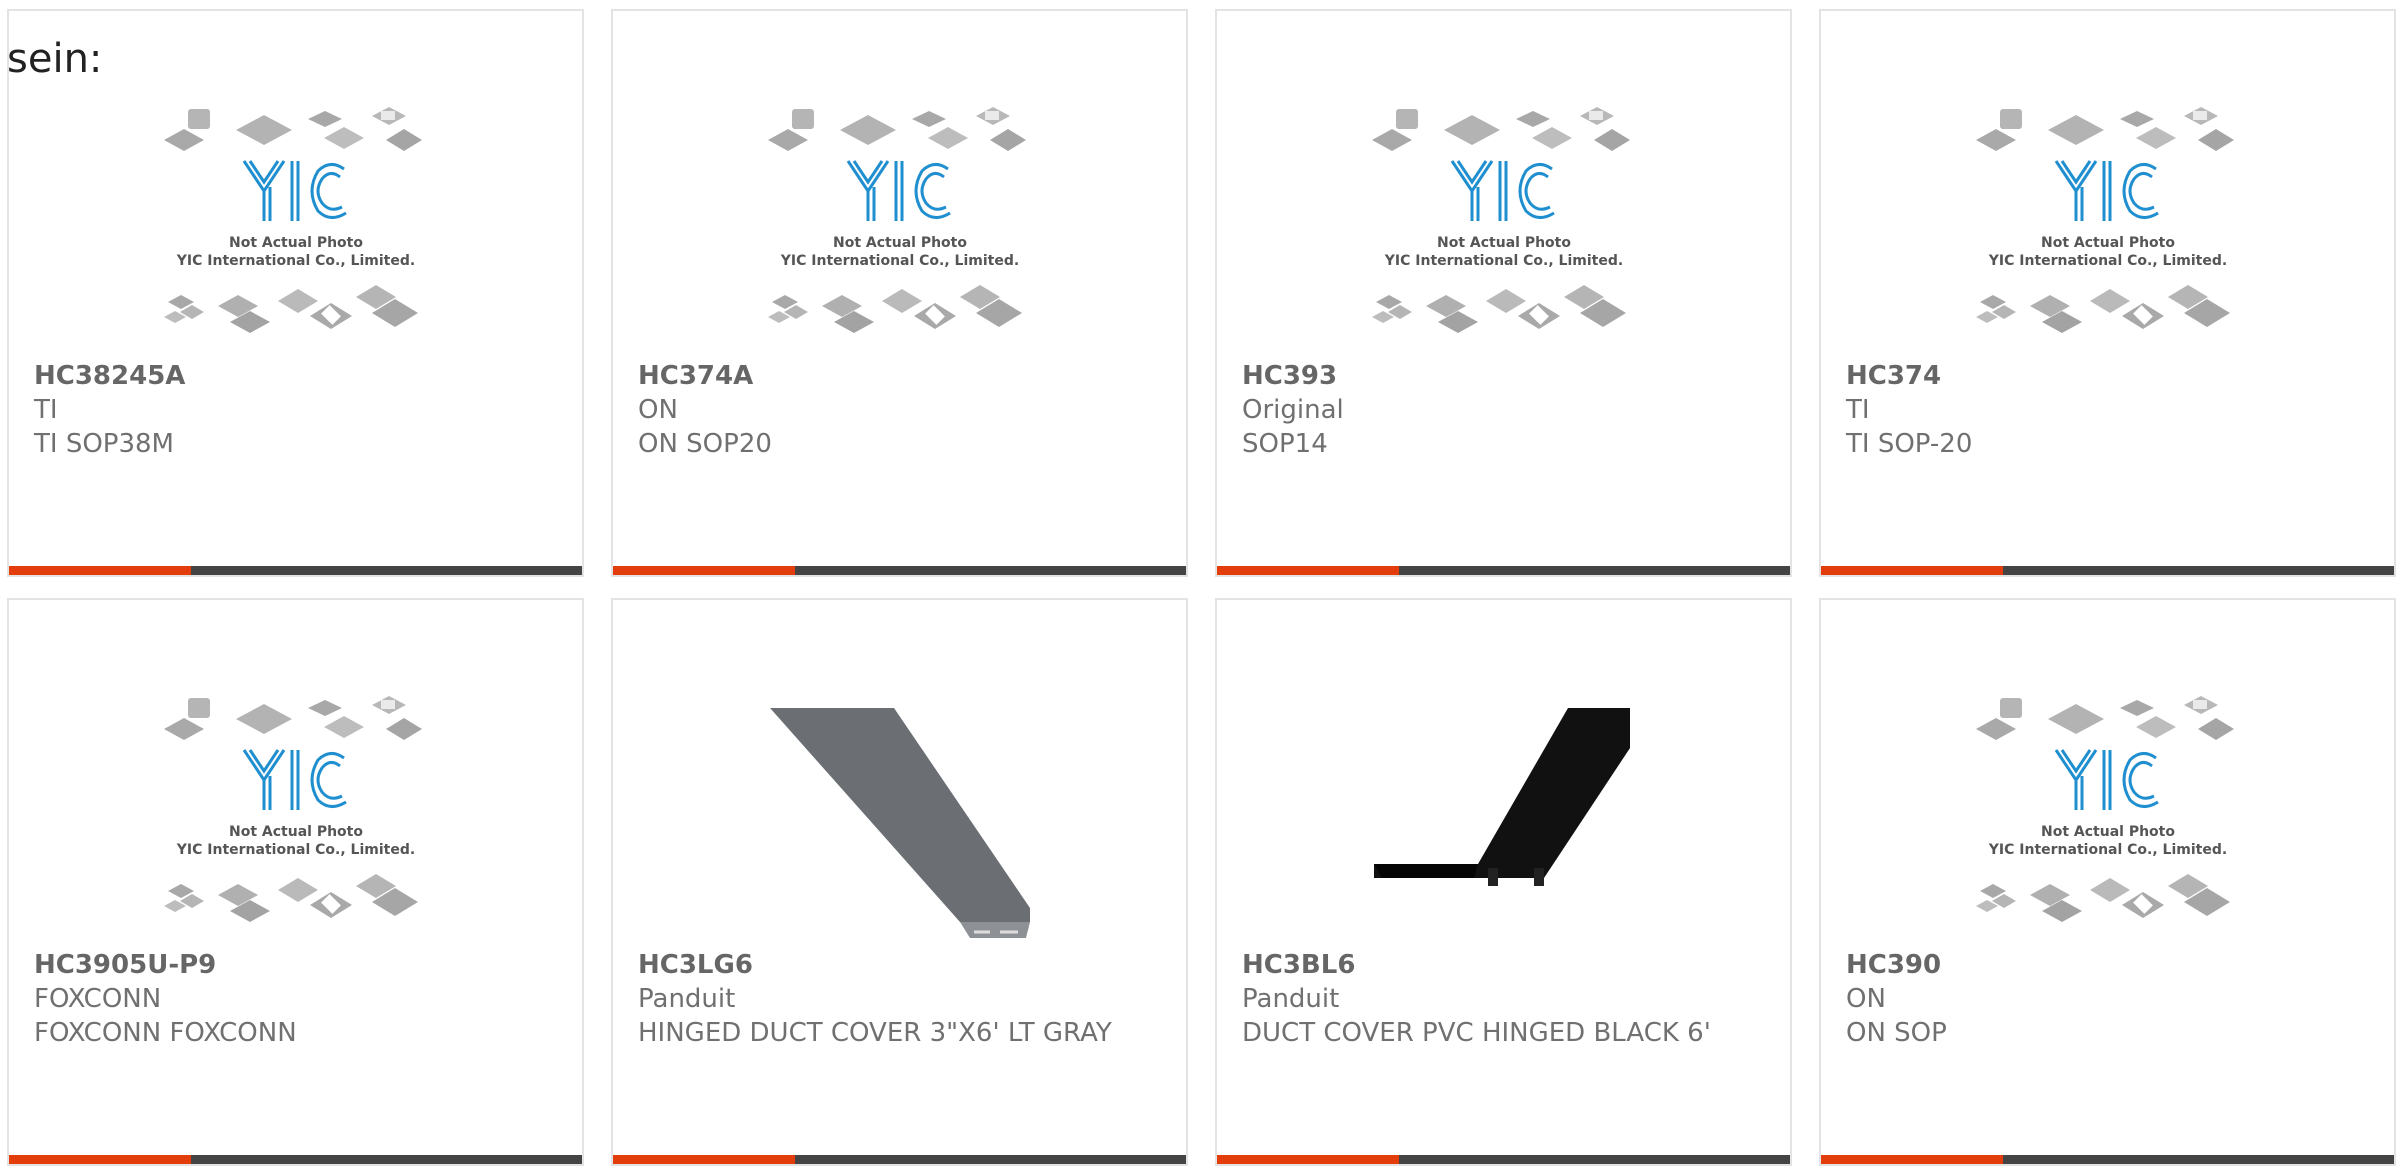  What do you see at coordinates (284, 376) in the screenshot?
I see `part-number: HC38245A` at bounding box center [284, 376].